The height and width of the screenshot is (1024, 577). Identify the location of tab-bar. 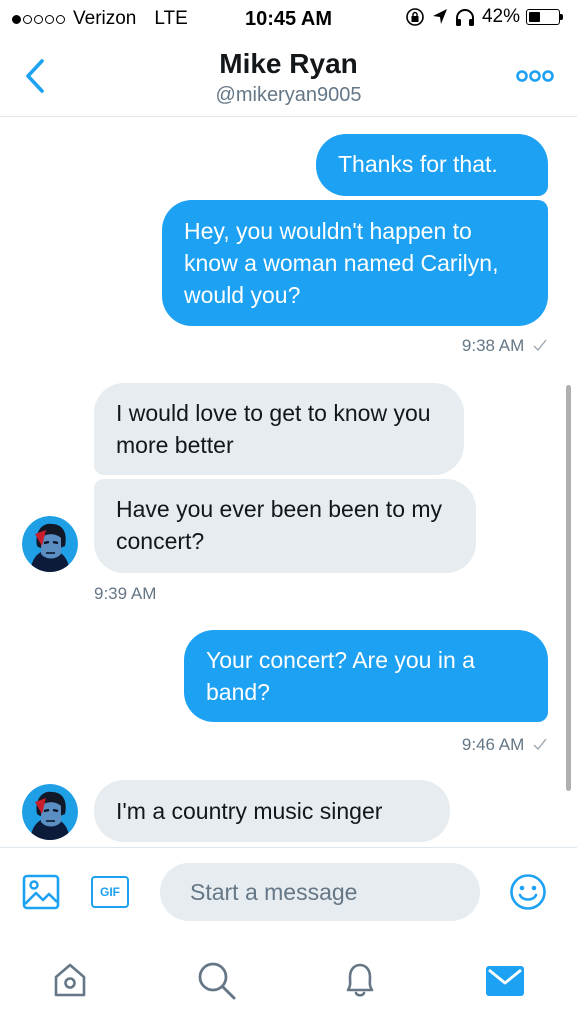
(288, 983).